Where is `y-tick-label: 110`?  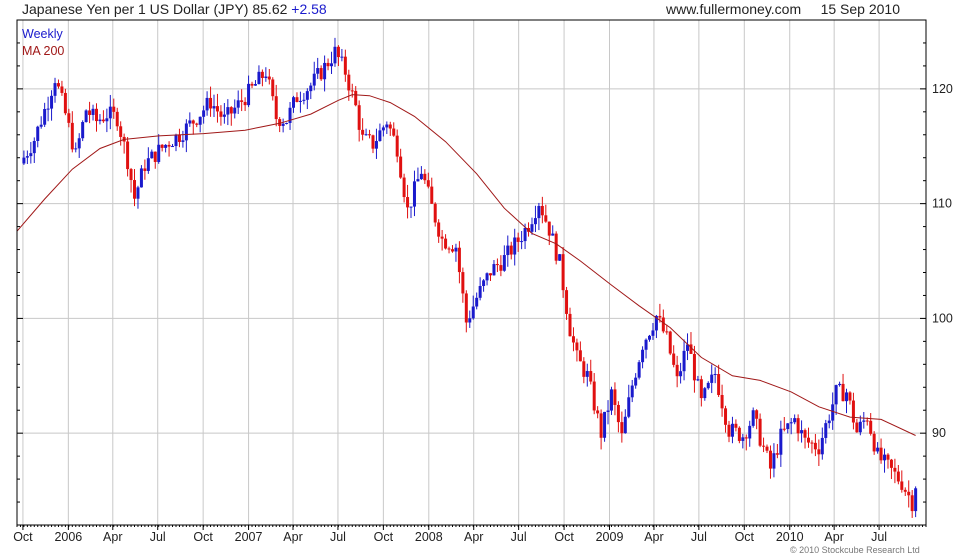
y-tick-label: 110 is located at coordinates (942, 204).